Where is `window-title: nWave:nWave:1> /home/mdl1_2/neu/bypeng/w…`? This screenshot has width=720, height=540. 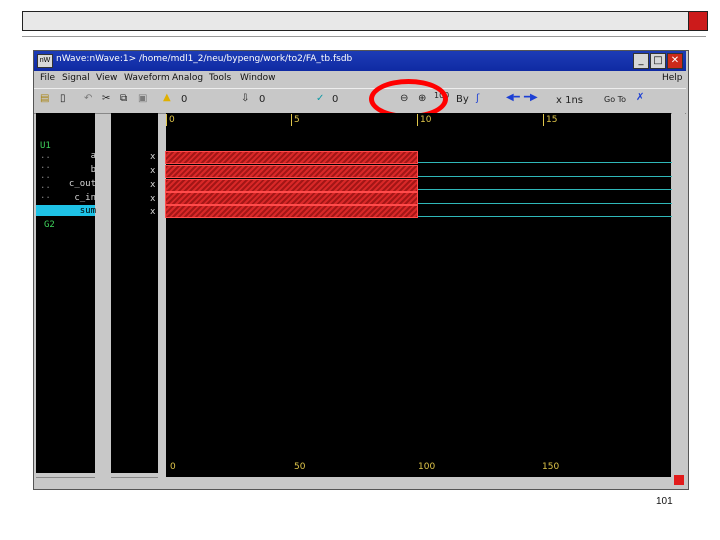 window-title: nWave:nWave:1> /home/mdl1_2/neu/bypeng/w… is located at coordinates (204, 59).